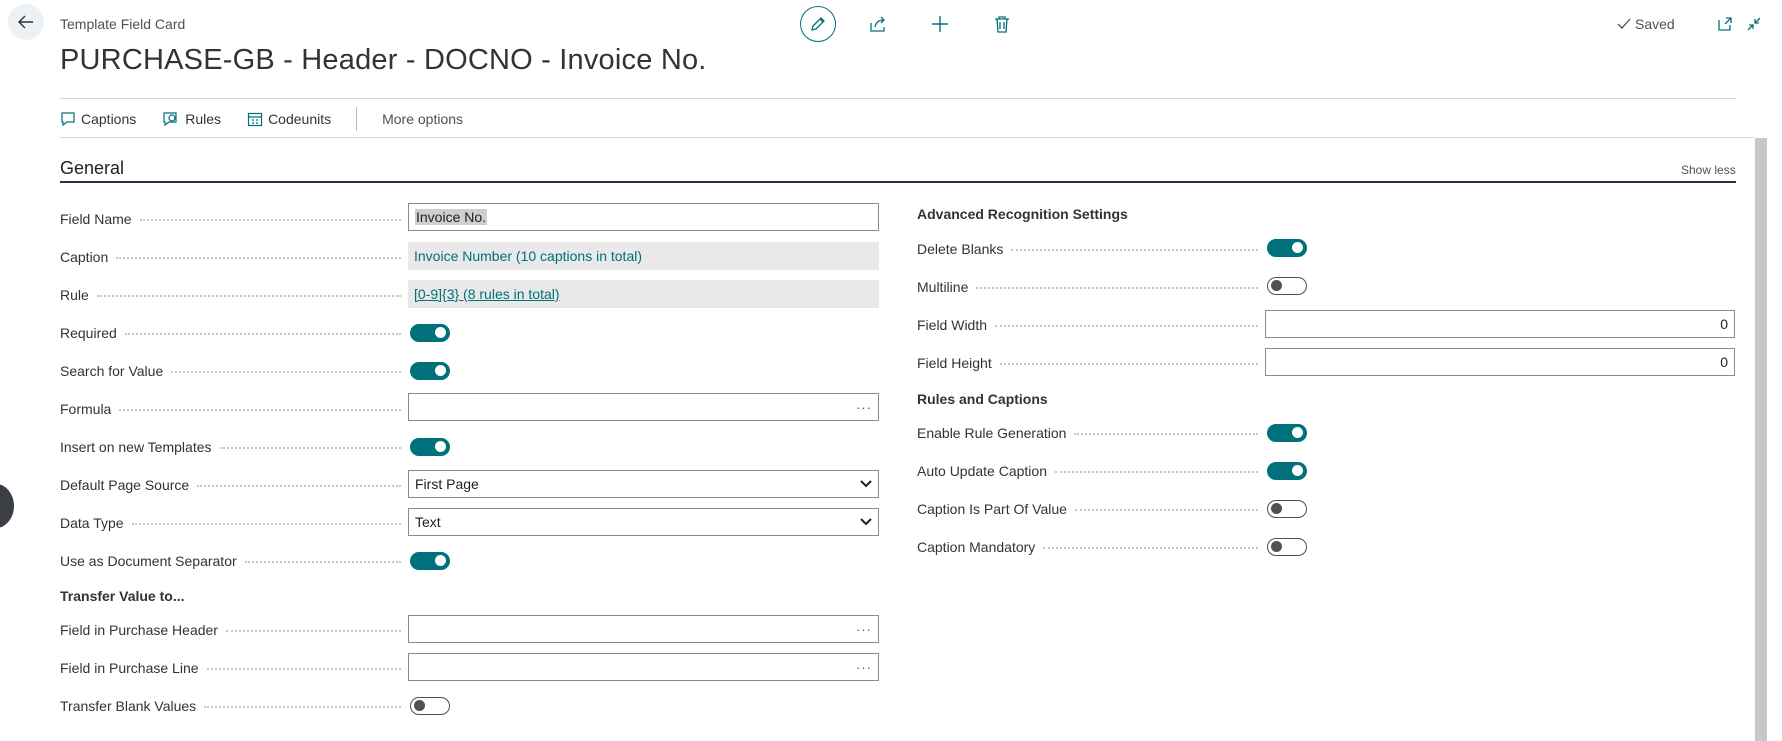  Describe the element at coordinates (232, 668) in the screenshot. I see `field-in-purchase-line-label: Field in Purchase Line` at that location.